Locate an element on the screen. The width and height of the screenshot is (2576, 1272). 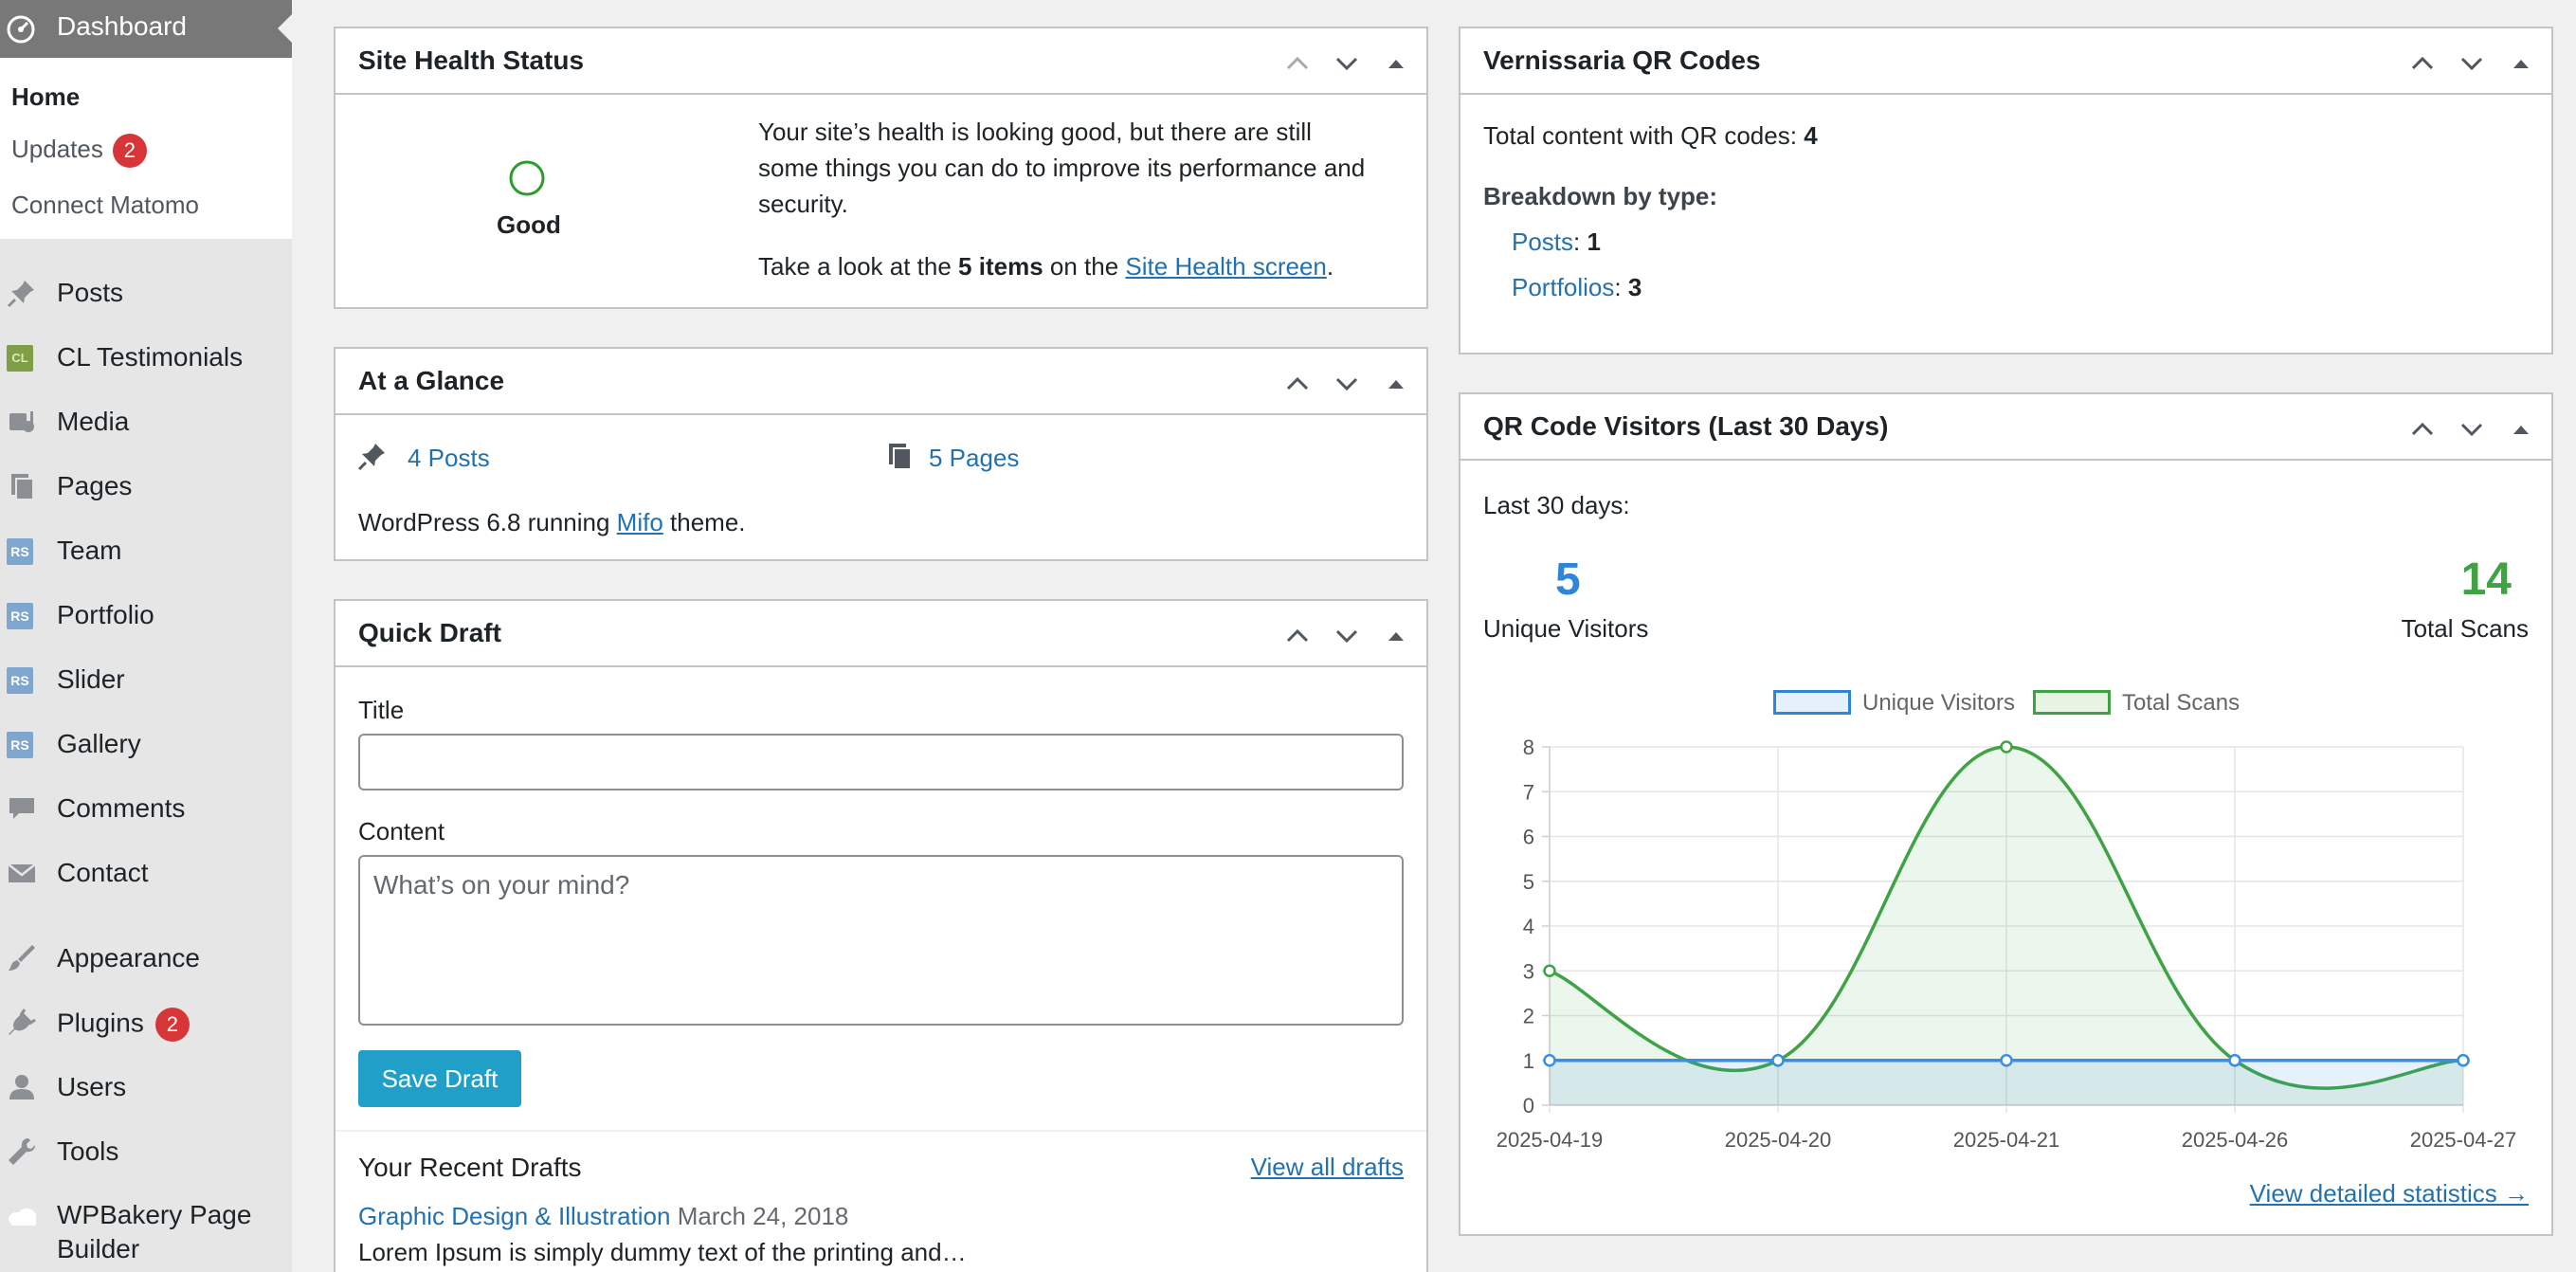
breakdown-portfolios-value: 3 is located at coordinates (1634, 287).